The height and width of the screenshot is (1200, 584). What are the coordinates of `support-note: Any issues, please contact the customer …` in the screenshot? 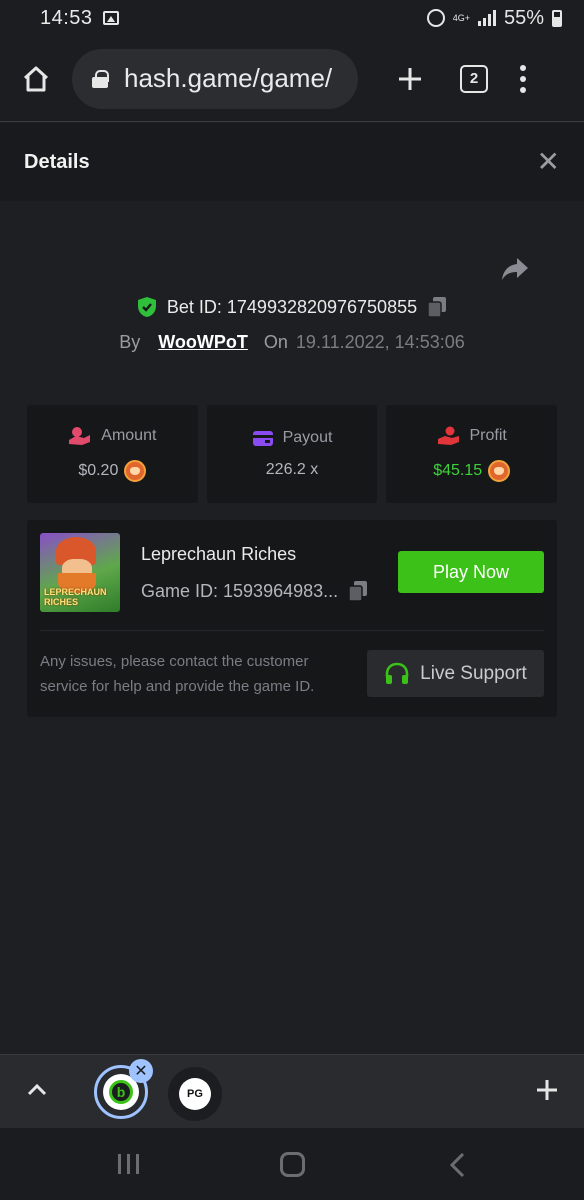 It's located at (177, 674).